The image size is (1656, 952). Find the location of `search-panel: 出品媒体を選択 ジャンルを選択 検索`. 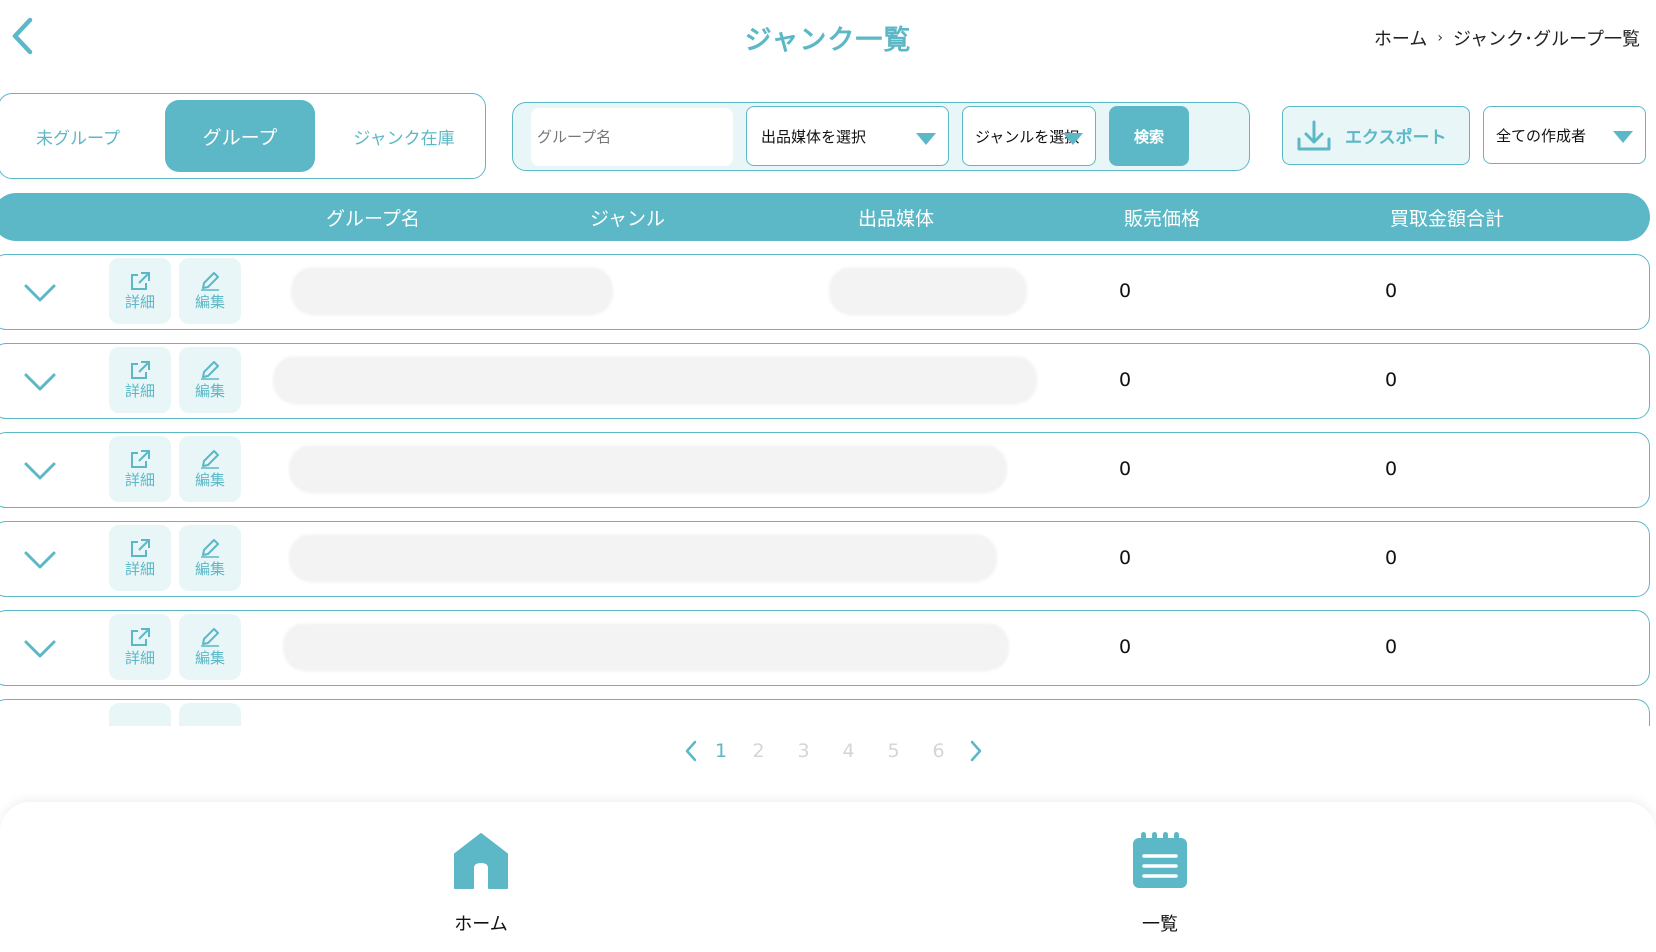

search-panel: 出品媒体を選択 ジャンルを選択 検索 is located at coordinates (881, 136).